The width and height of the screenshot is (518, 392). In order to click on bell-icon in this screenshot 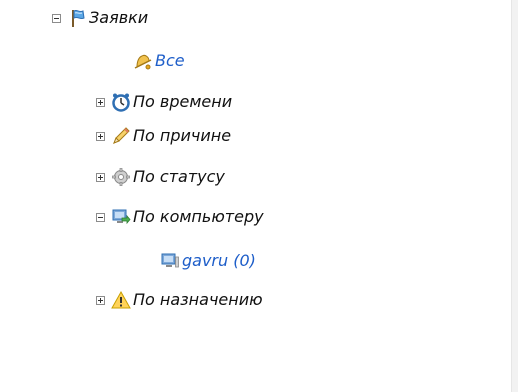, I will do `click(143, 62)`.